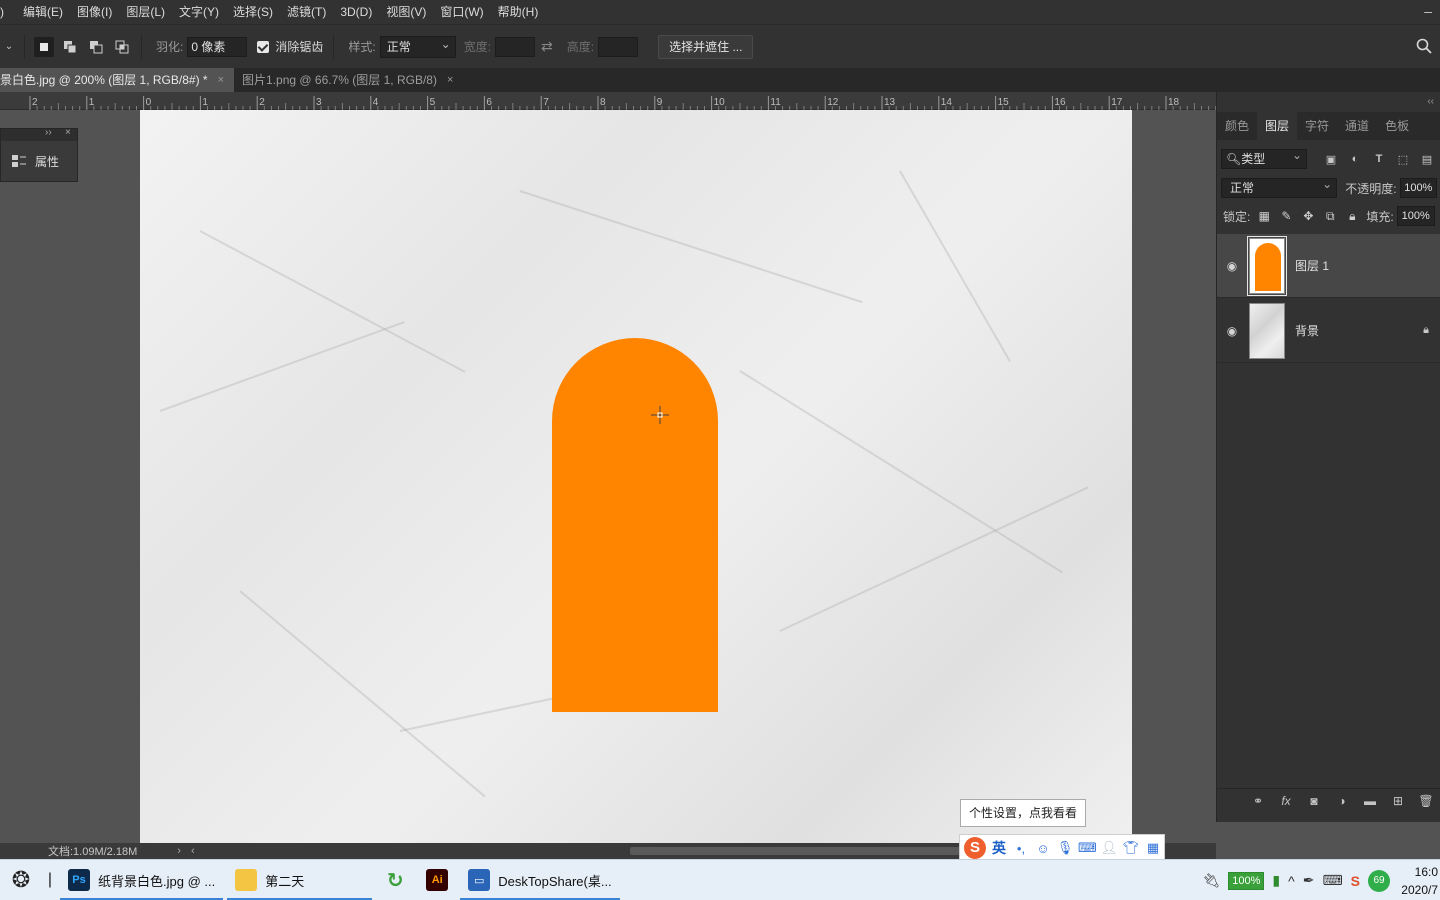 The image size is (1440, 900). Describe the element at coordinates (1426, 801) in the screenshot. I see `delete-layer-icon: 🗑︎` at that location.